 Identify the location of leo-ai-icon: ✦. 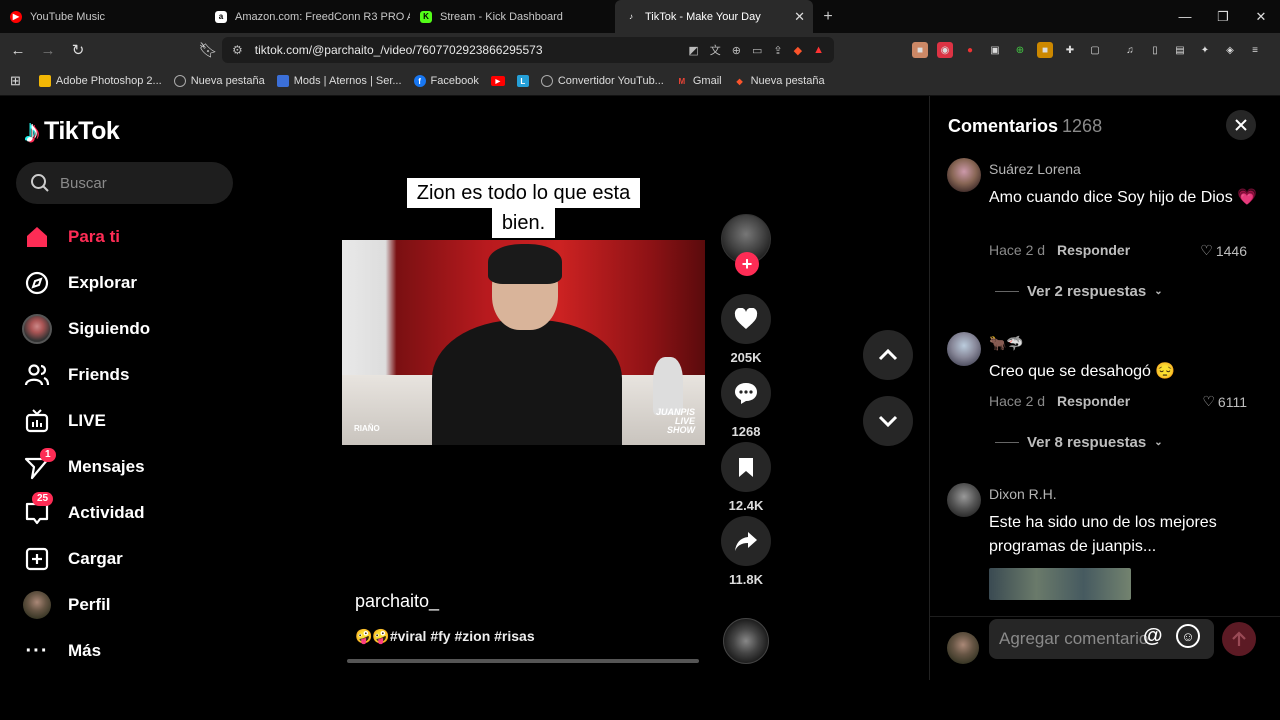
(1205, 50).